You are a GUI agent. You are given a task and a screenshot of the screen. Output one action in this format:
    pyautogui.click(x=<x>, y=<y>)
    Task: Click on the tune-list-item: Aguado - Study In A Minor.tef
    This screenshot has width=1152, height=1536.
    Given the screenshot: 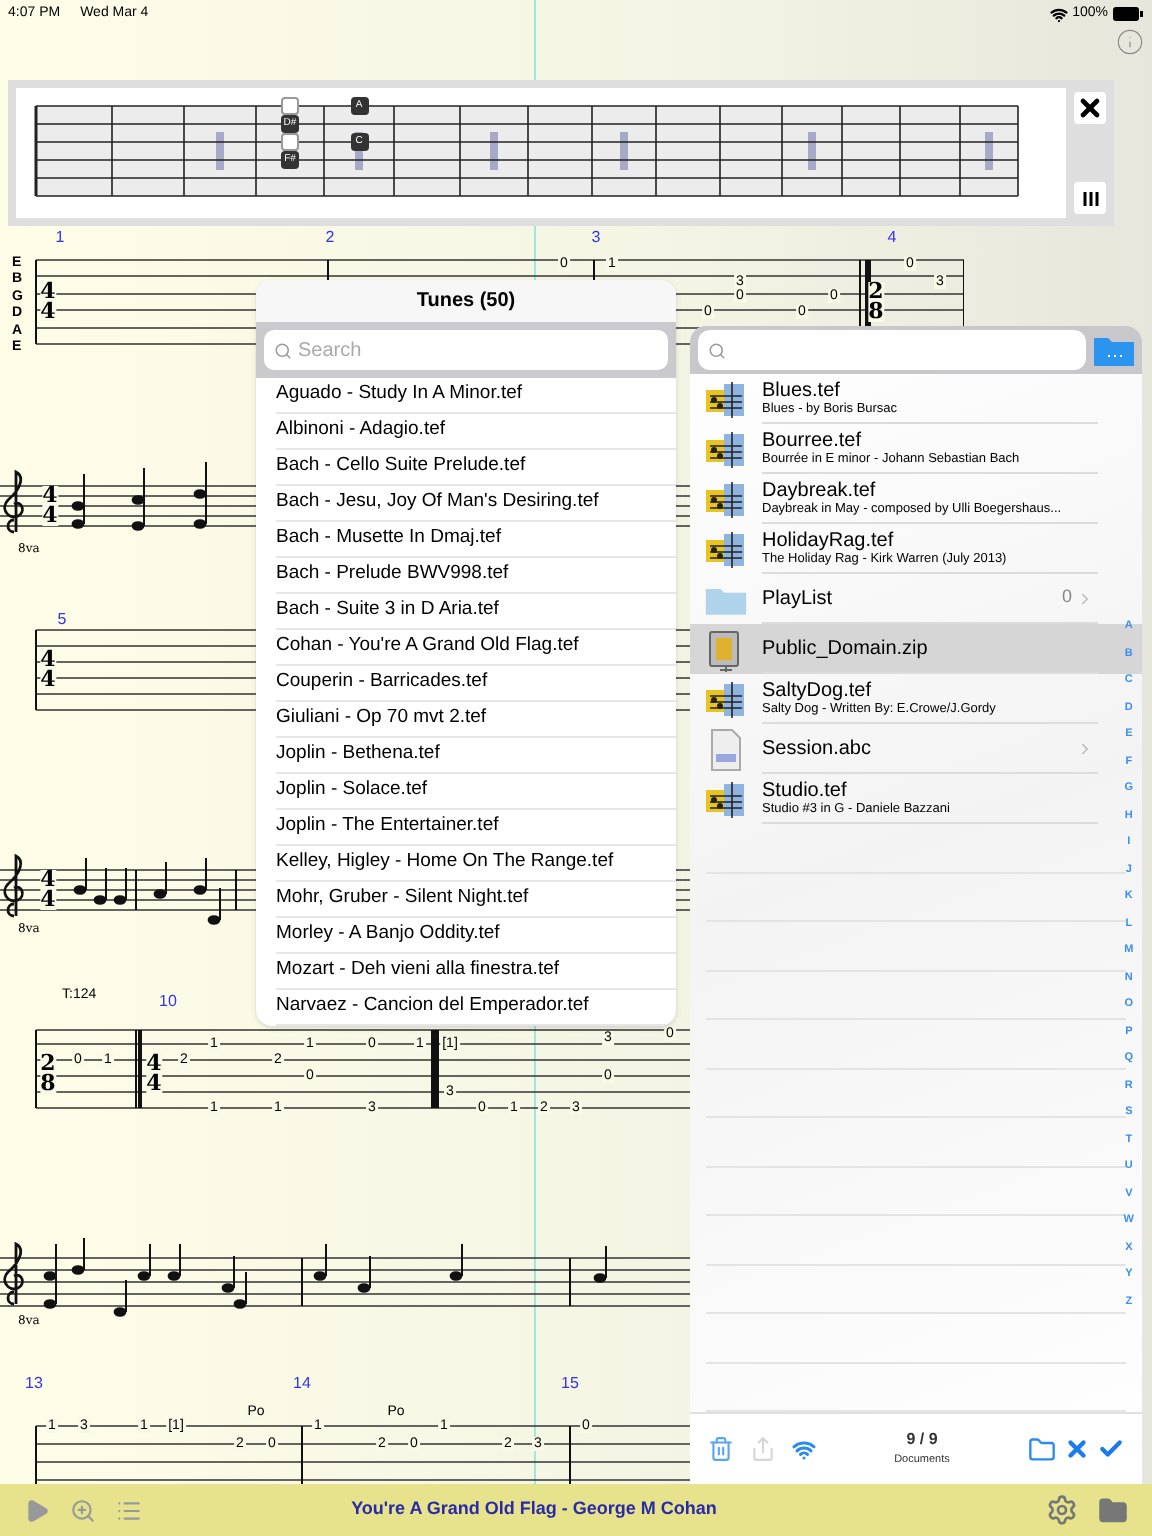 What is the action you would take?
    pyautogui.click(x=476, y=396)
    